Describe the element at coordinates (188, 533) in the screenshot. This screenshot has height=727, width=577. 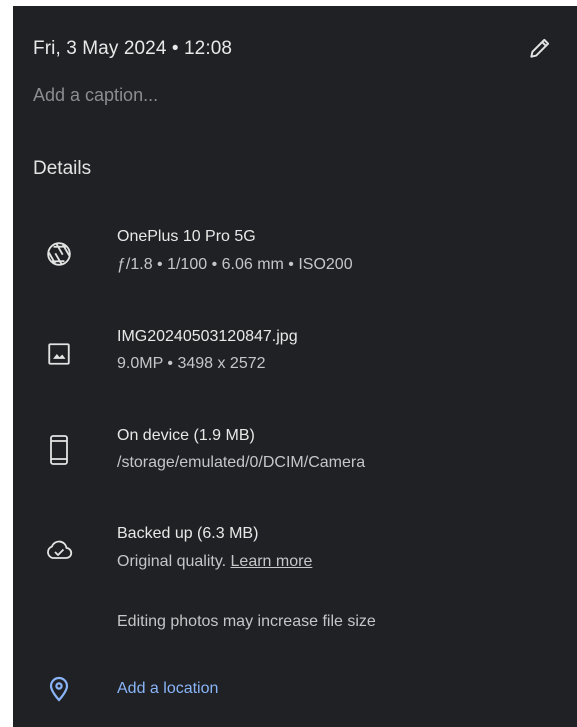
I see `backup-title: Backed up (6.3 MB)` at that location.